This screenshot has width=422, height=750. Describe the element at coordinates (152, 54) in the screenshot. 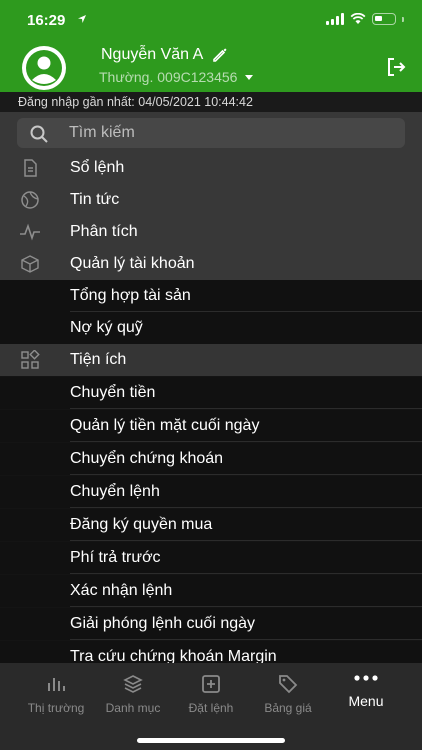

I see `user-name-text: Nguyễn Văn A` at that location.